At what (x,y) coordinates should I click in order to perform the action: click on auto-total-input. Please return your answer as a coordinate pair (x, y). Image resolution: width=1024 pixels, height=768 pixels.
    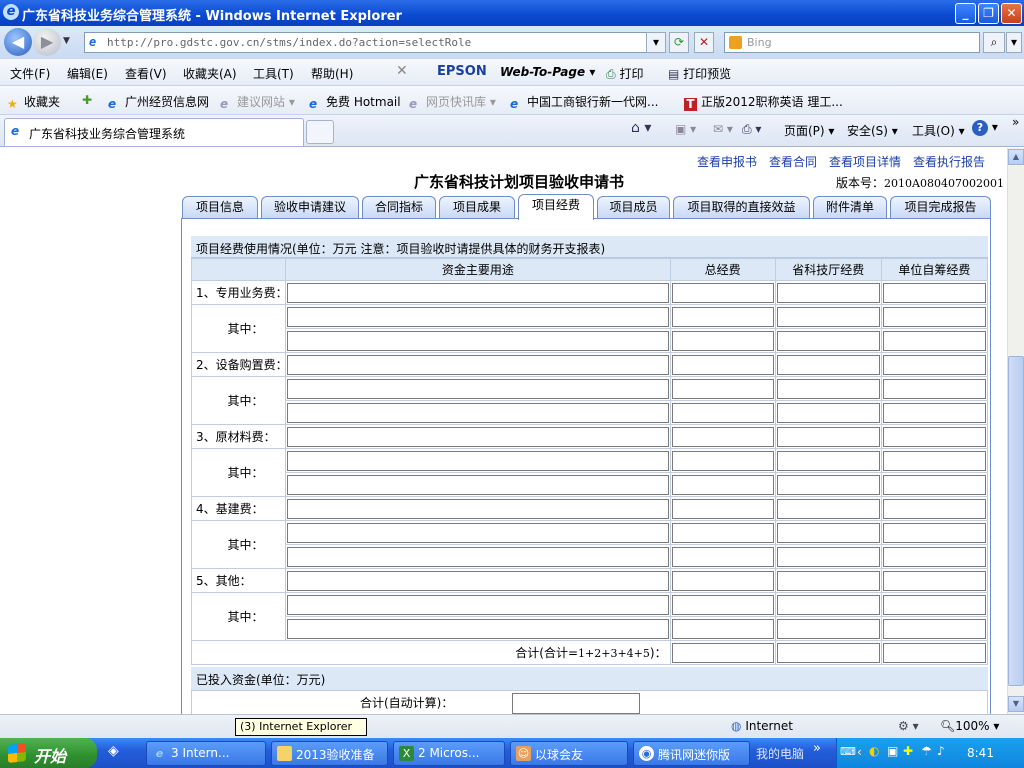
    Looking at the image, I should click on (576, 703).